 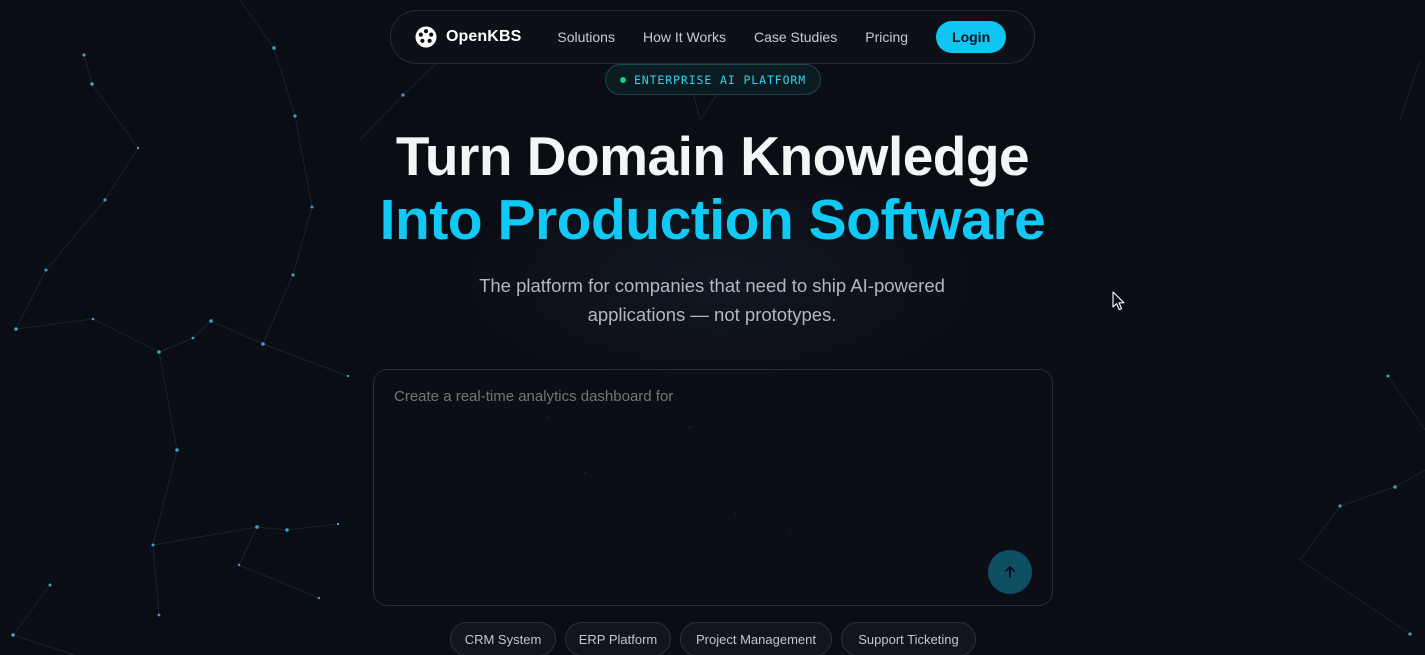 What do you see at coordinates (622, 79) in the screenshot?
I see `status-dot-icon` at bounding box center [622, 79].